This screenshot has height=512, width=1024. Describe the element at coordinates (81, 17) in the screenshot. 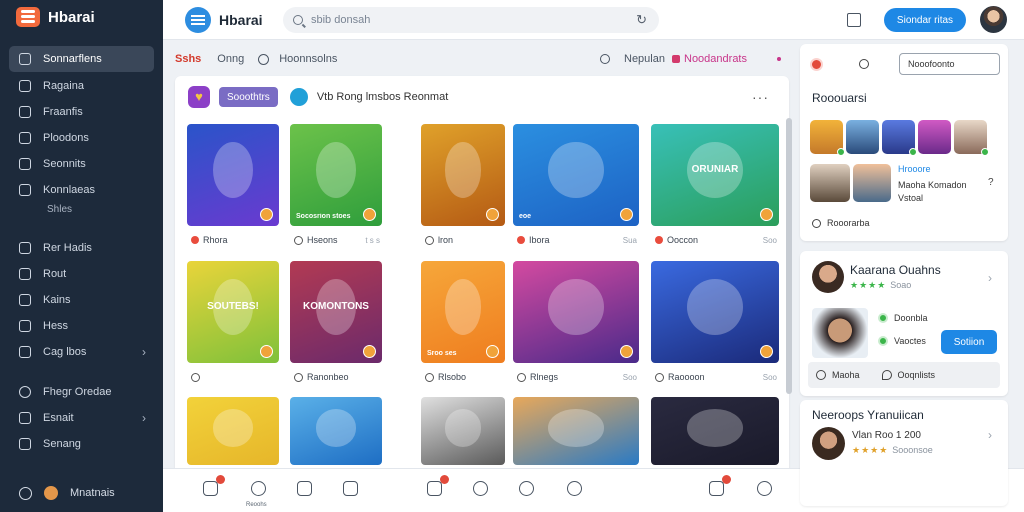

I see `brand: Hbarai` at that location.